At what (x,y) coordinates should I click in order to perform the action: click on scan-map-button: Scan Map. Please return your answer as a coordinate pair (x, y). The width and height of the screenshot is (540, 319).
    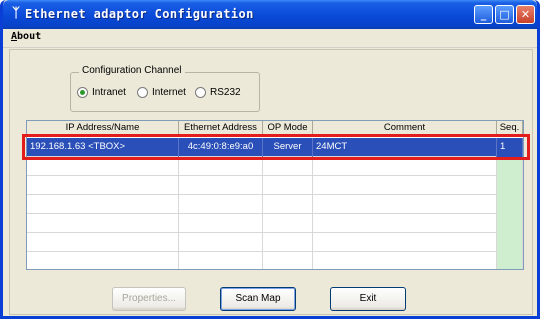
    Looking at the image, I should click on (258, 299).